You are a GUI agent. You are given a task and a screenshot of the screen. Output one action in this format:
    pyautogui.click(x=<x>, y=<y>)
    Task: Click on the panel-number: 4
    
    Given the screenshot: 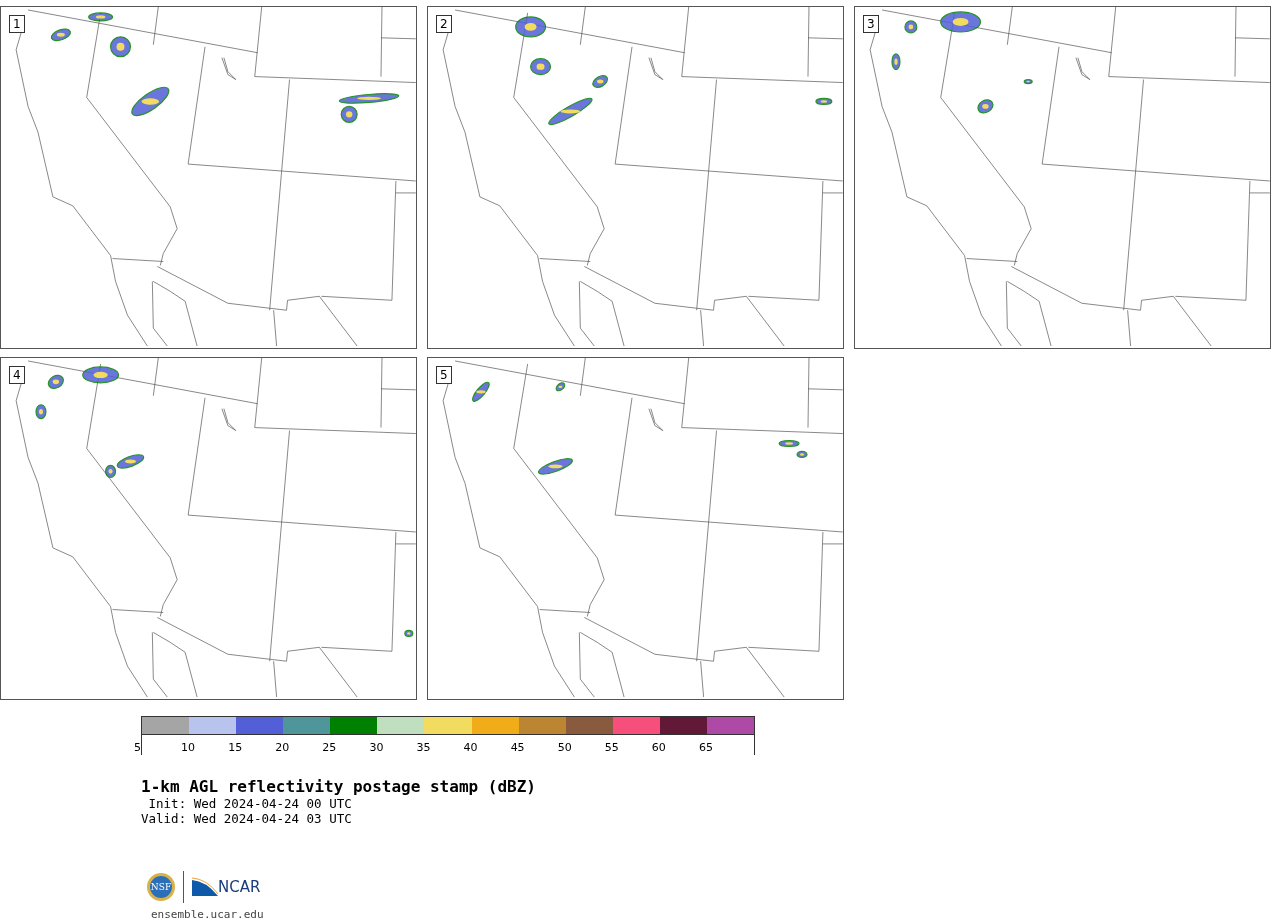 What is the action you would take?
    pyautogui.click(x=17, y=375)
    